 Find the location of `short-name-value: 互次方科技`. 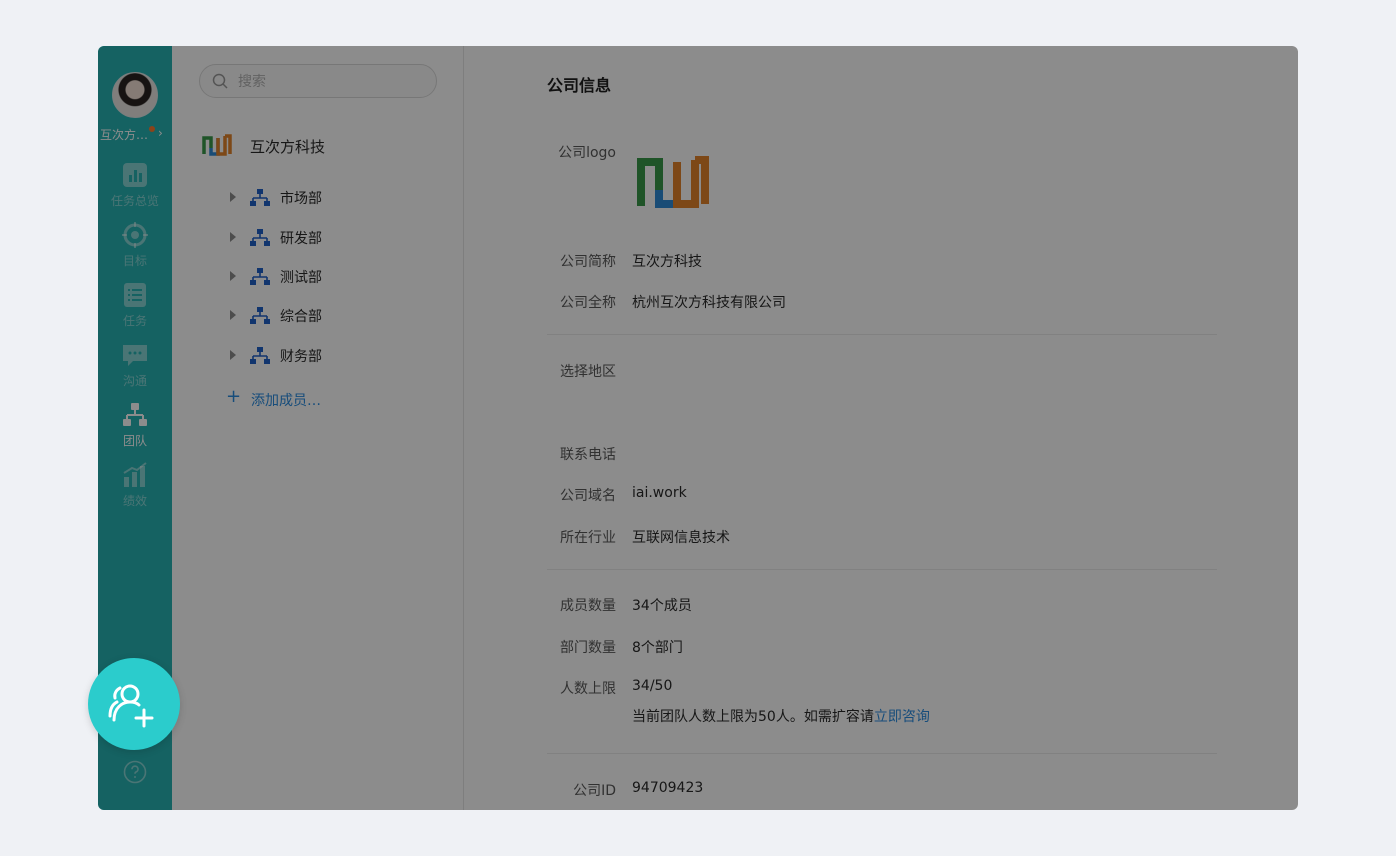

short-name-value: 互次方科技 is located at coordinates (667, 262).